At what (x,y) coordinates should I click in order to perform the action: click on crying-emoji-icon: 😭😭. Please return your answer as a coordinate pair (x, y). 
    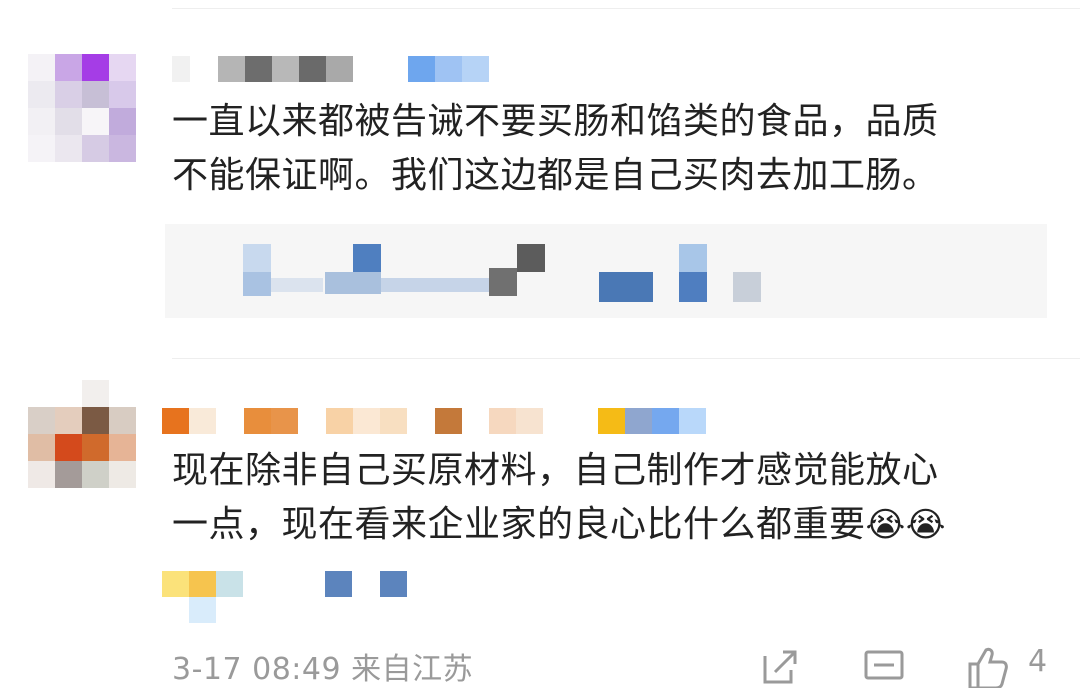
    Looking at the image, I should click on (905, 525).